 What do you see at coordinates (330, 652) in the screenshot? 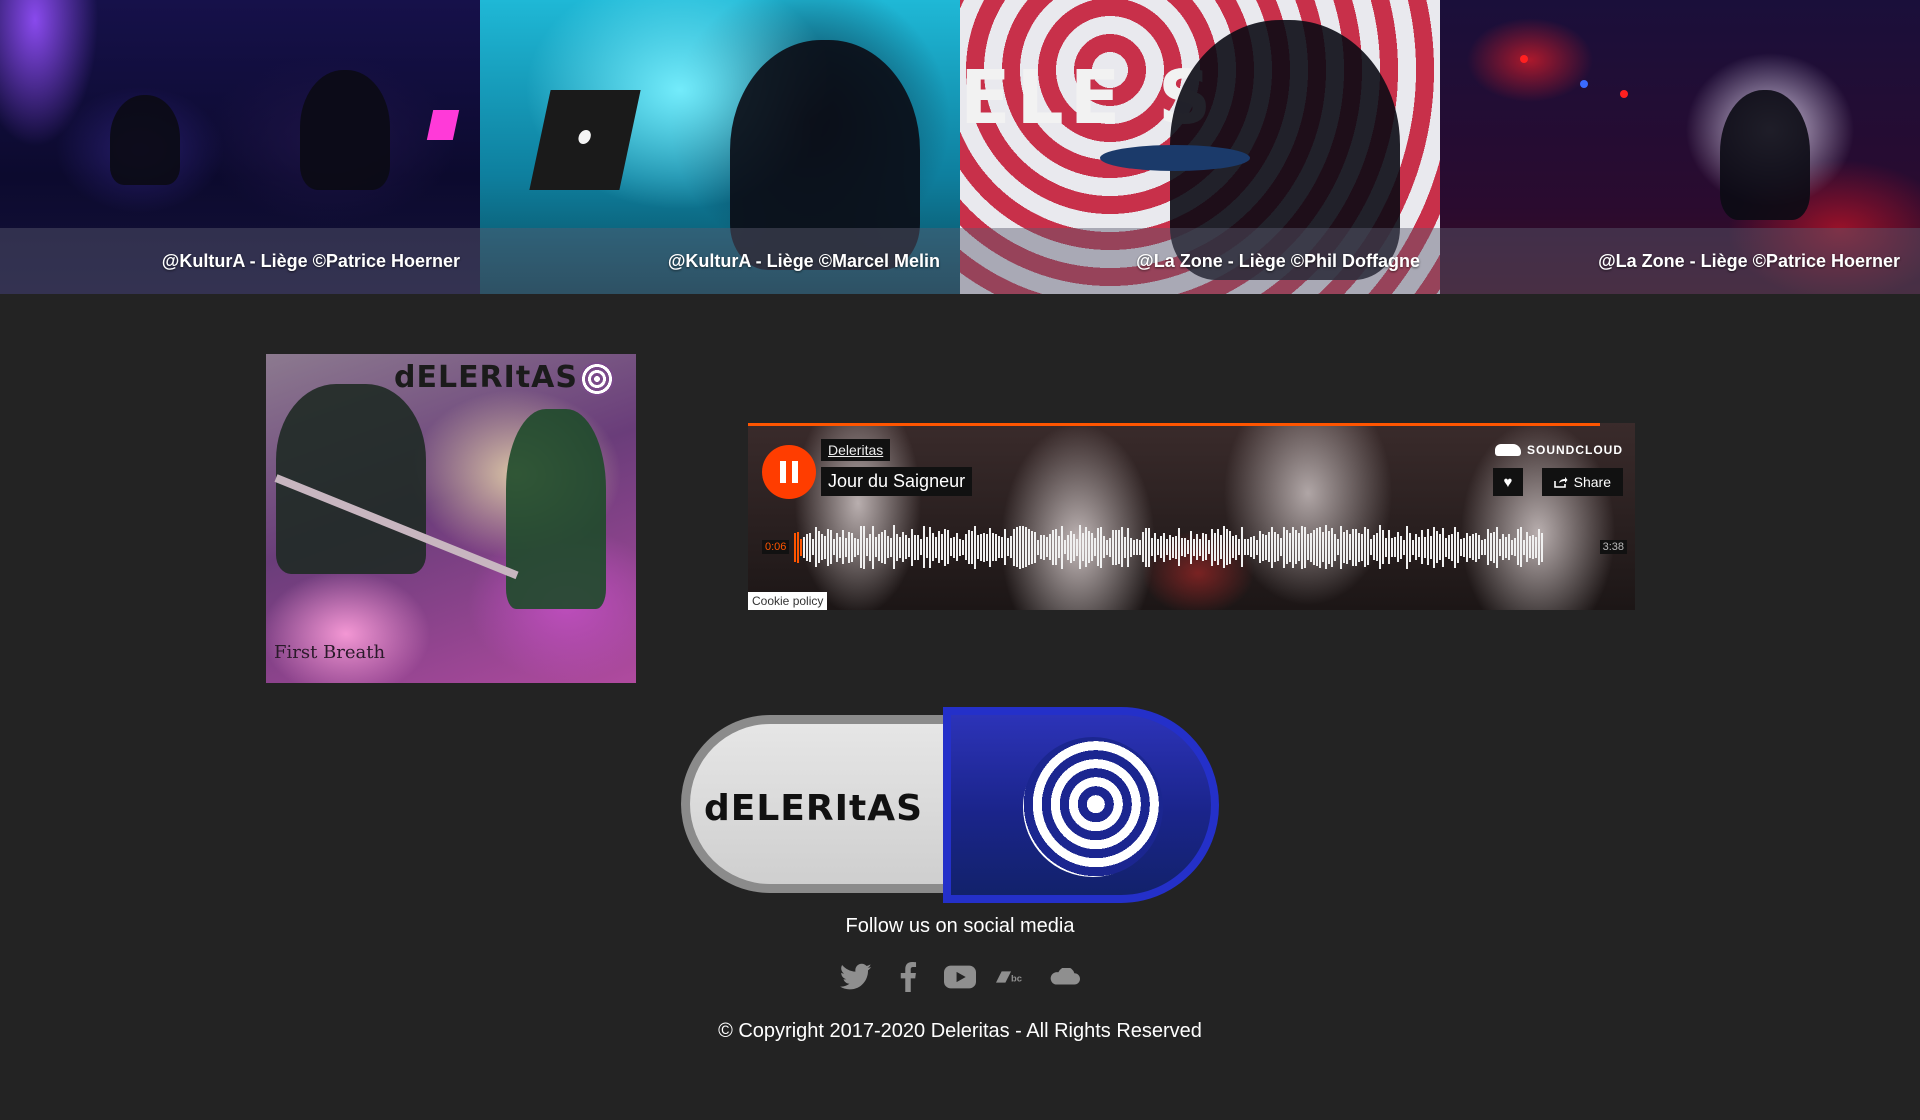
I see `album-title: First Breath` at bounding box center [330, 652].